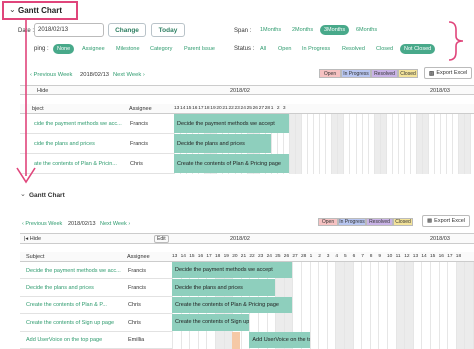  I want to click on span-6months: 6Months, so click(366, 30).